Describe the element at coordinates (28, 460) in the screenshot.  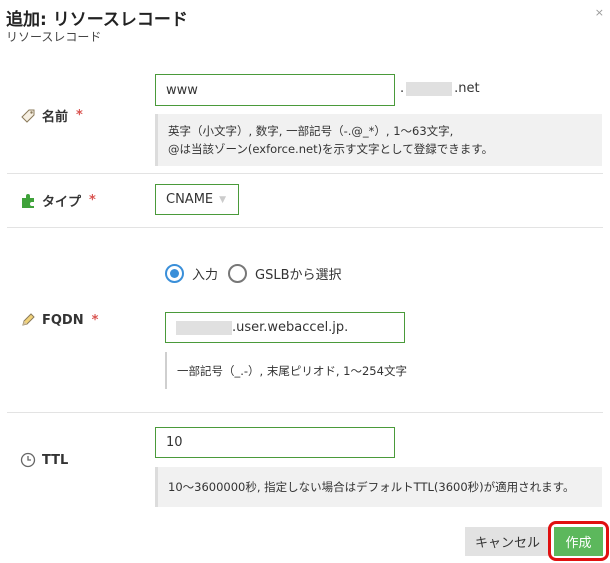
I see `clock-icon` at that location.